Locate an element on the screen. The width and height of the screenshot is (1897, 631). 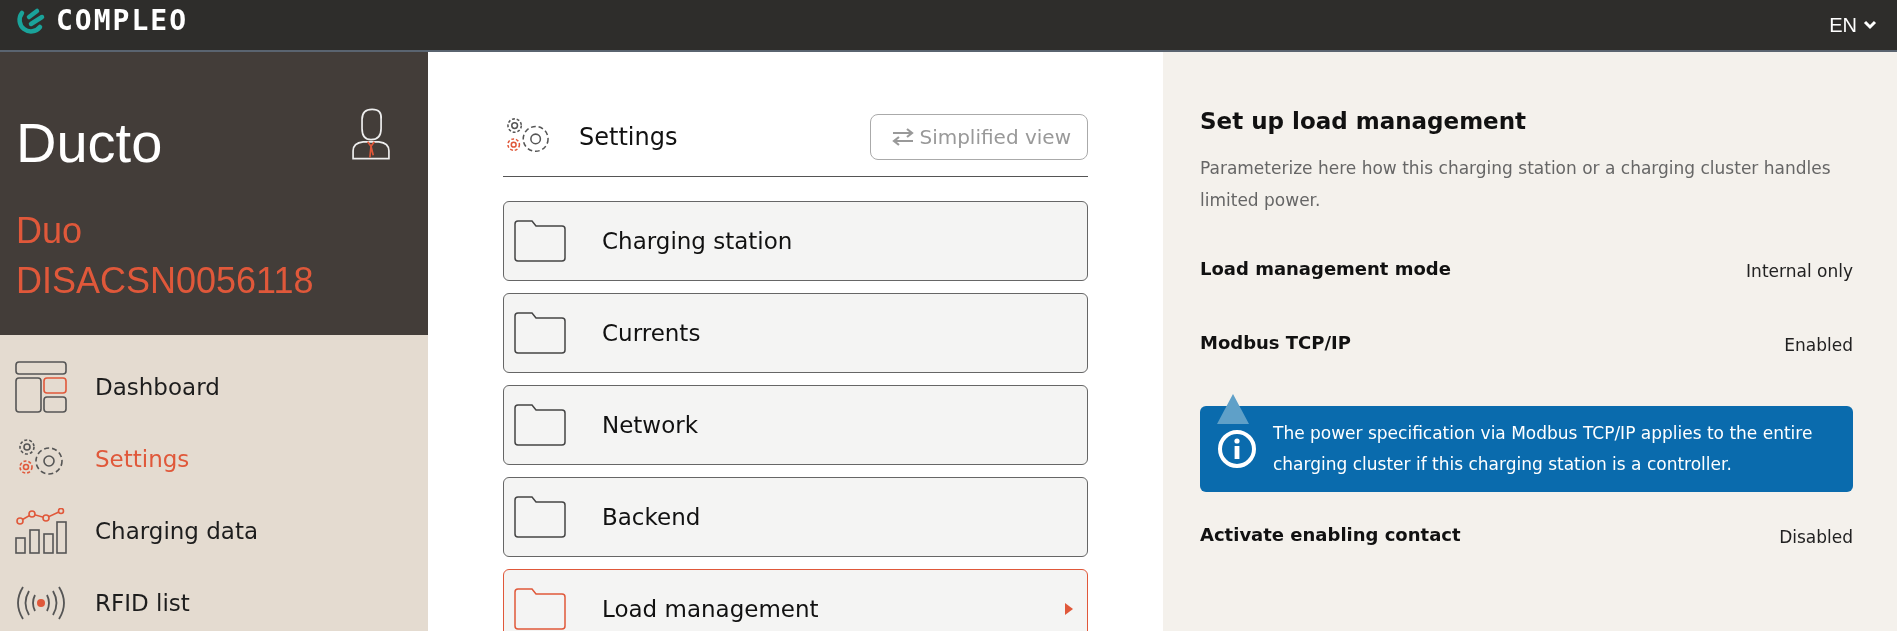
language-selector: EN is located at coordinates (1853, 25).